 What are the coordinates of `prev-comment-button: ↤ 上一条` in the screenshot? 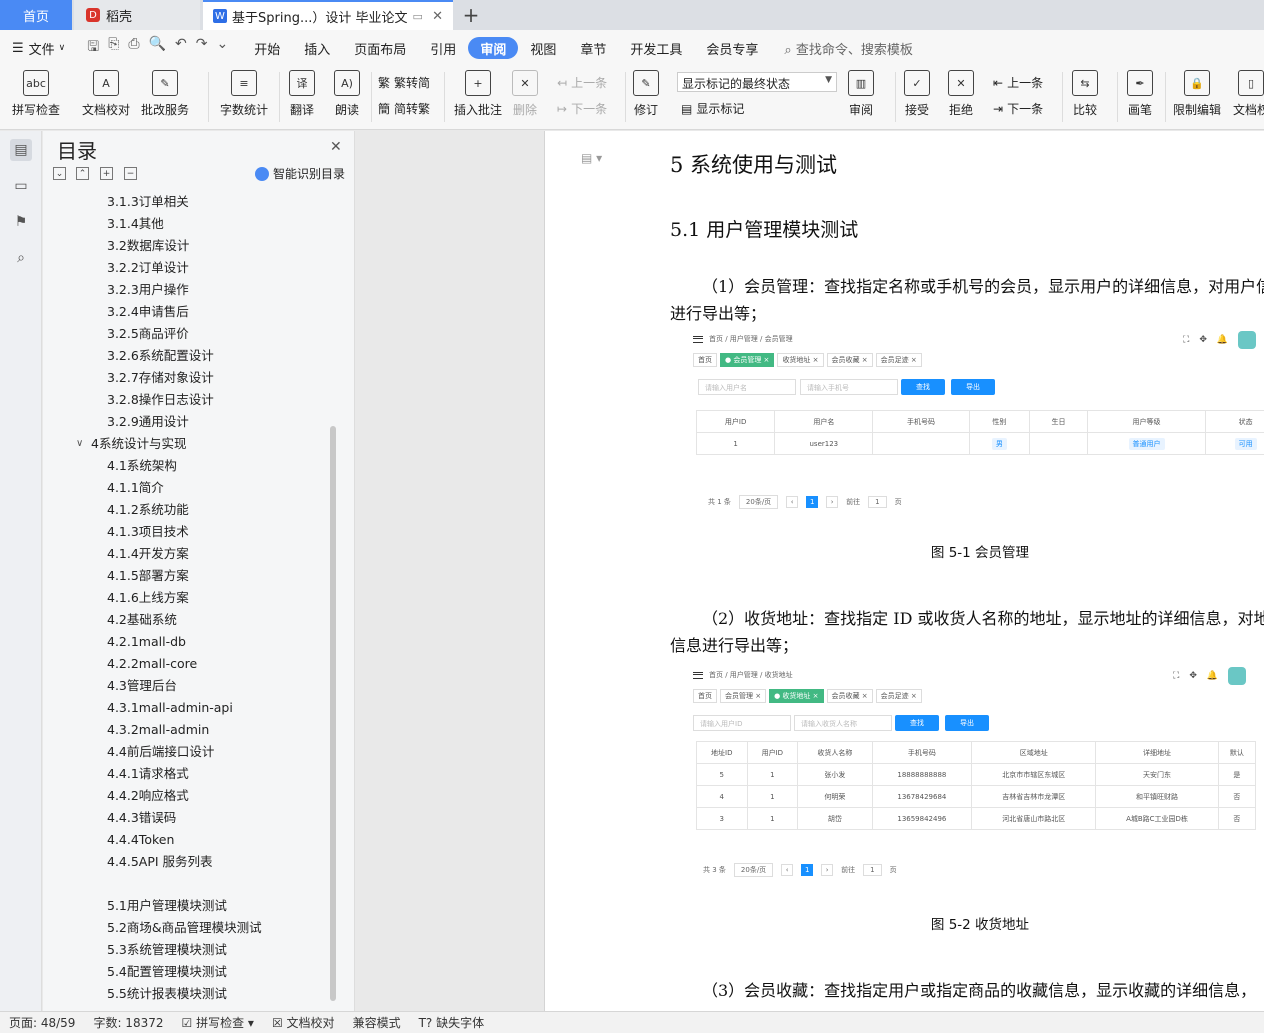 It's located at (582, 82).